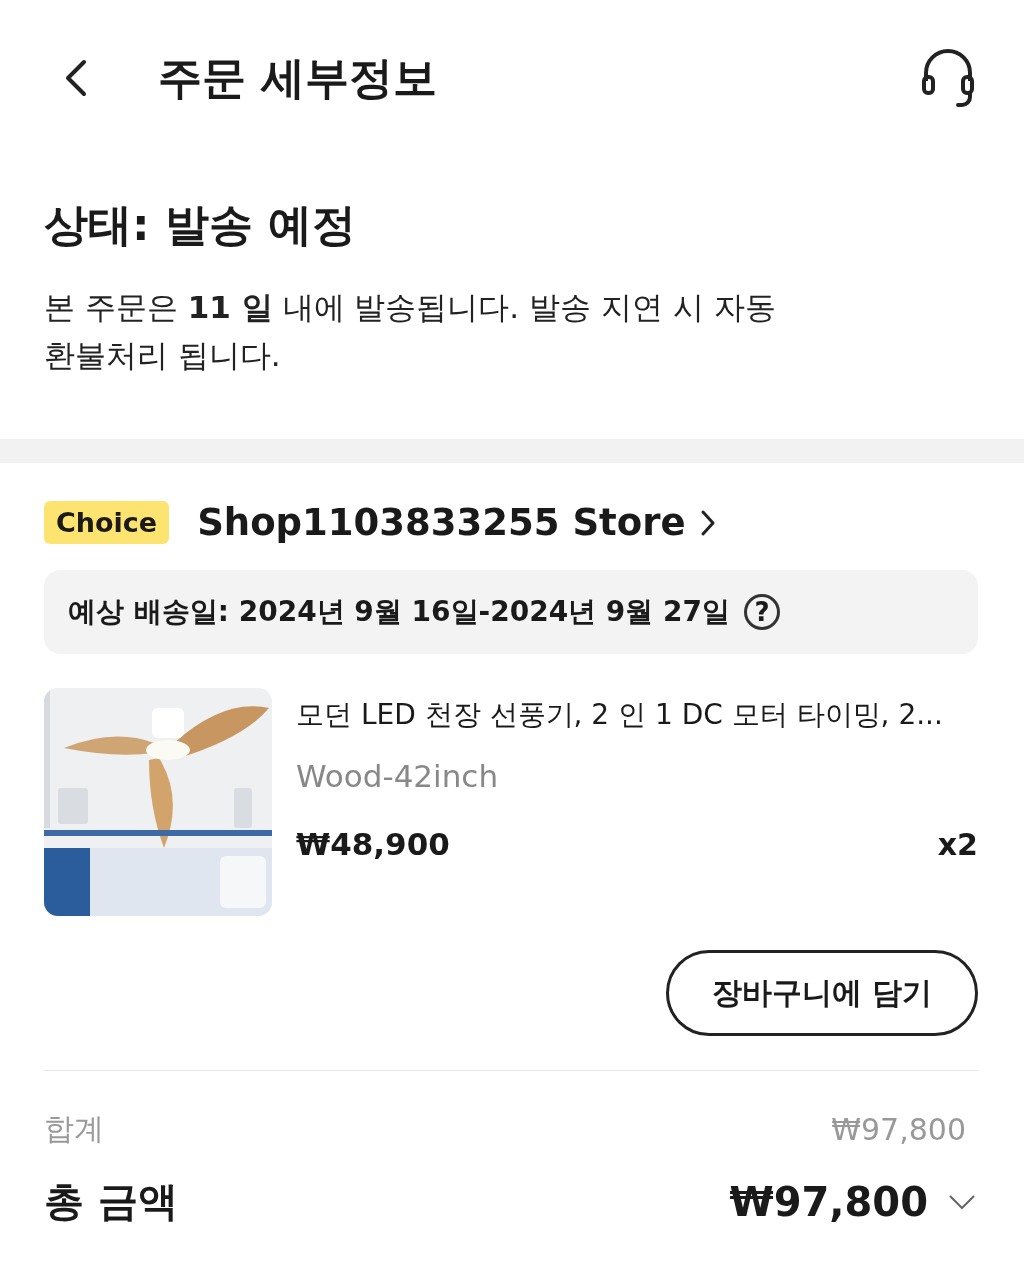 The width and height of the screenshot is (1024, 1280). Describe the element at coordinates (828, 1201) in the screenshot. I see `total-amount: ₩97,800` at that location.